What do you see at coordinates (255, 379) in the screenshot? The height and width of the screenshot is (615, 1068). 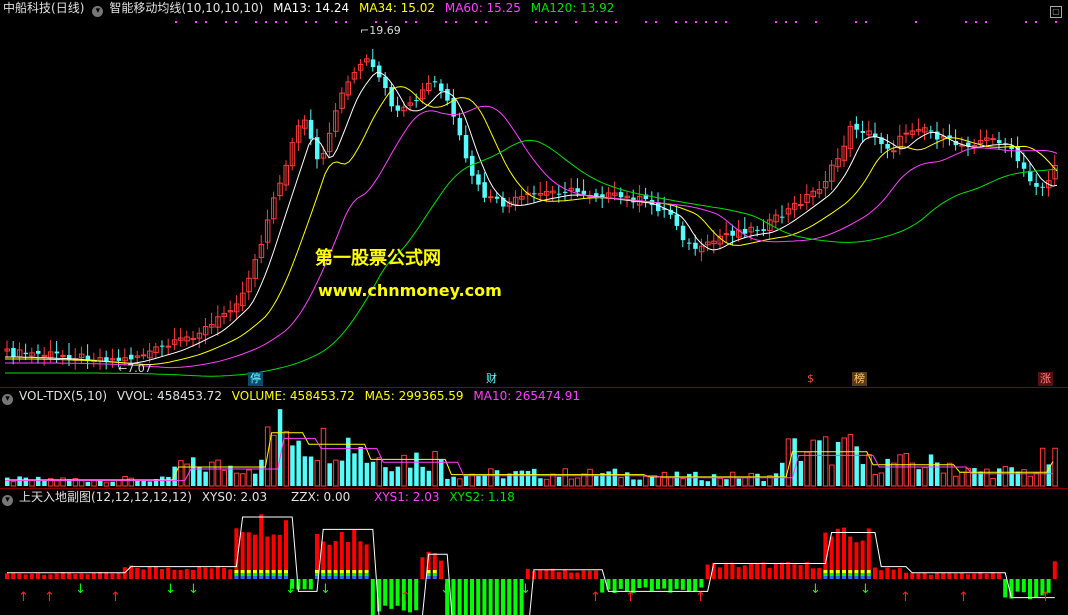 I see `tag-suspend: 停` at bounding box center [255, 379].